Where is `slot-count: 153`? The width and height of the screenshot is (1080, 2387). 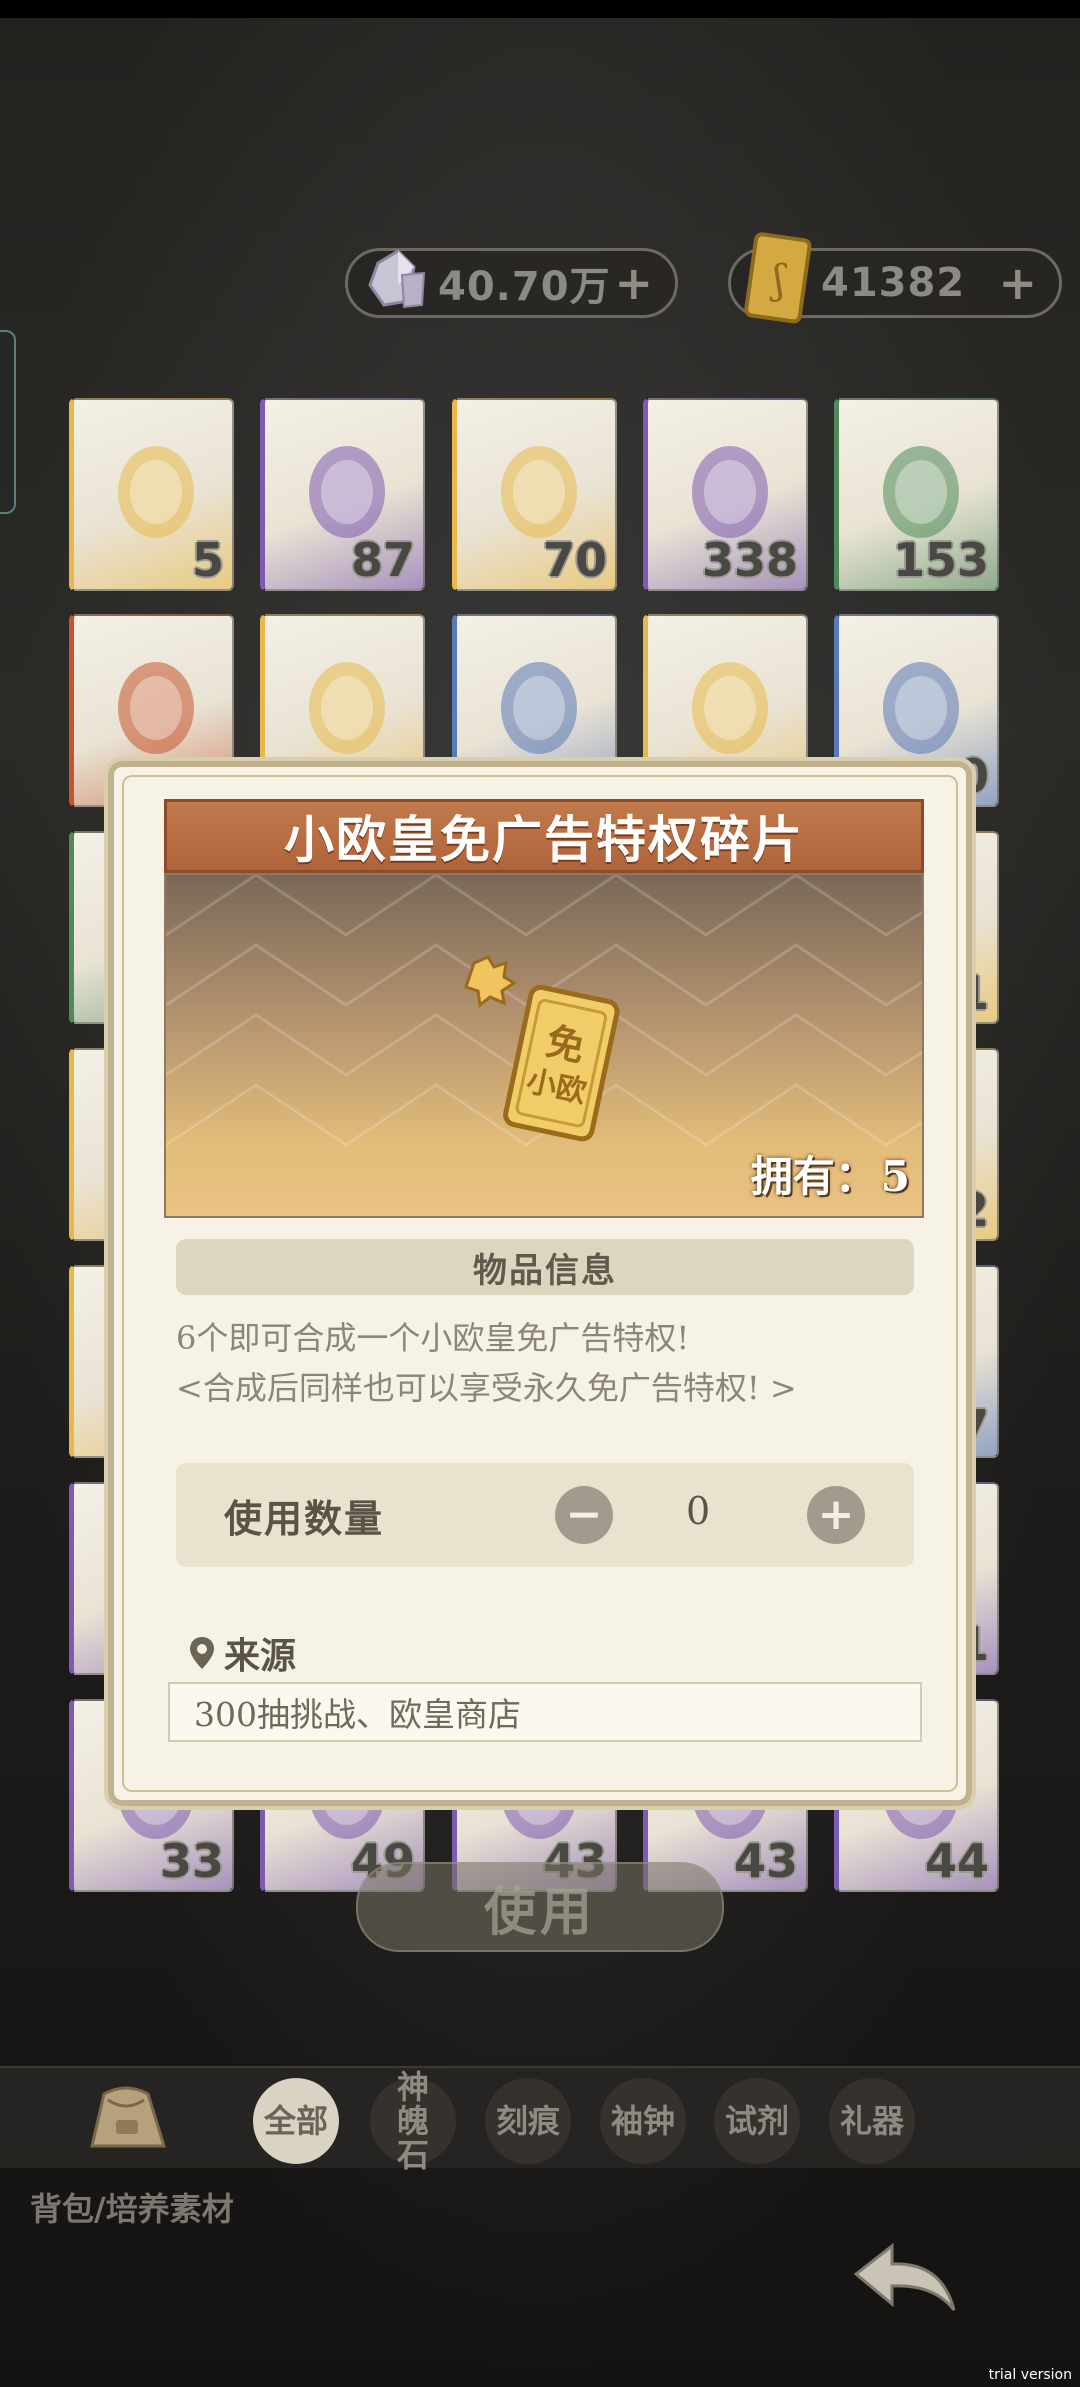
slot-count: 153 is located at coordinates (940, 560).